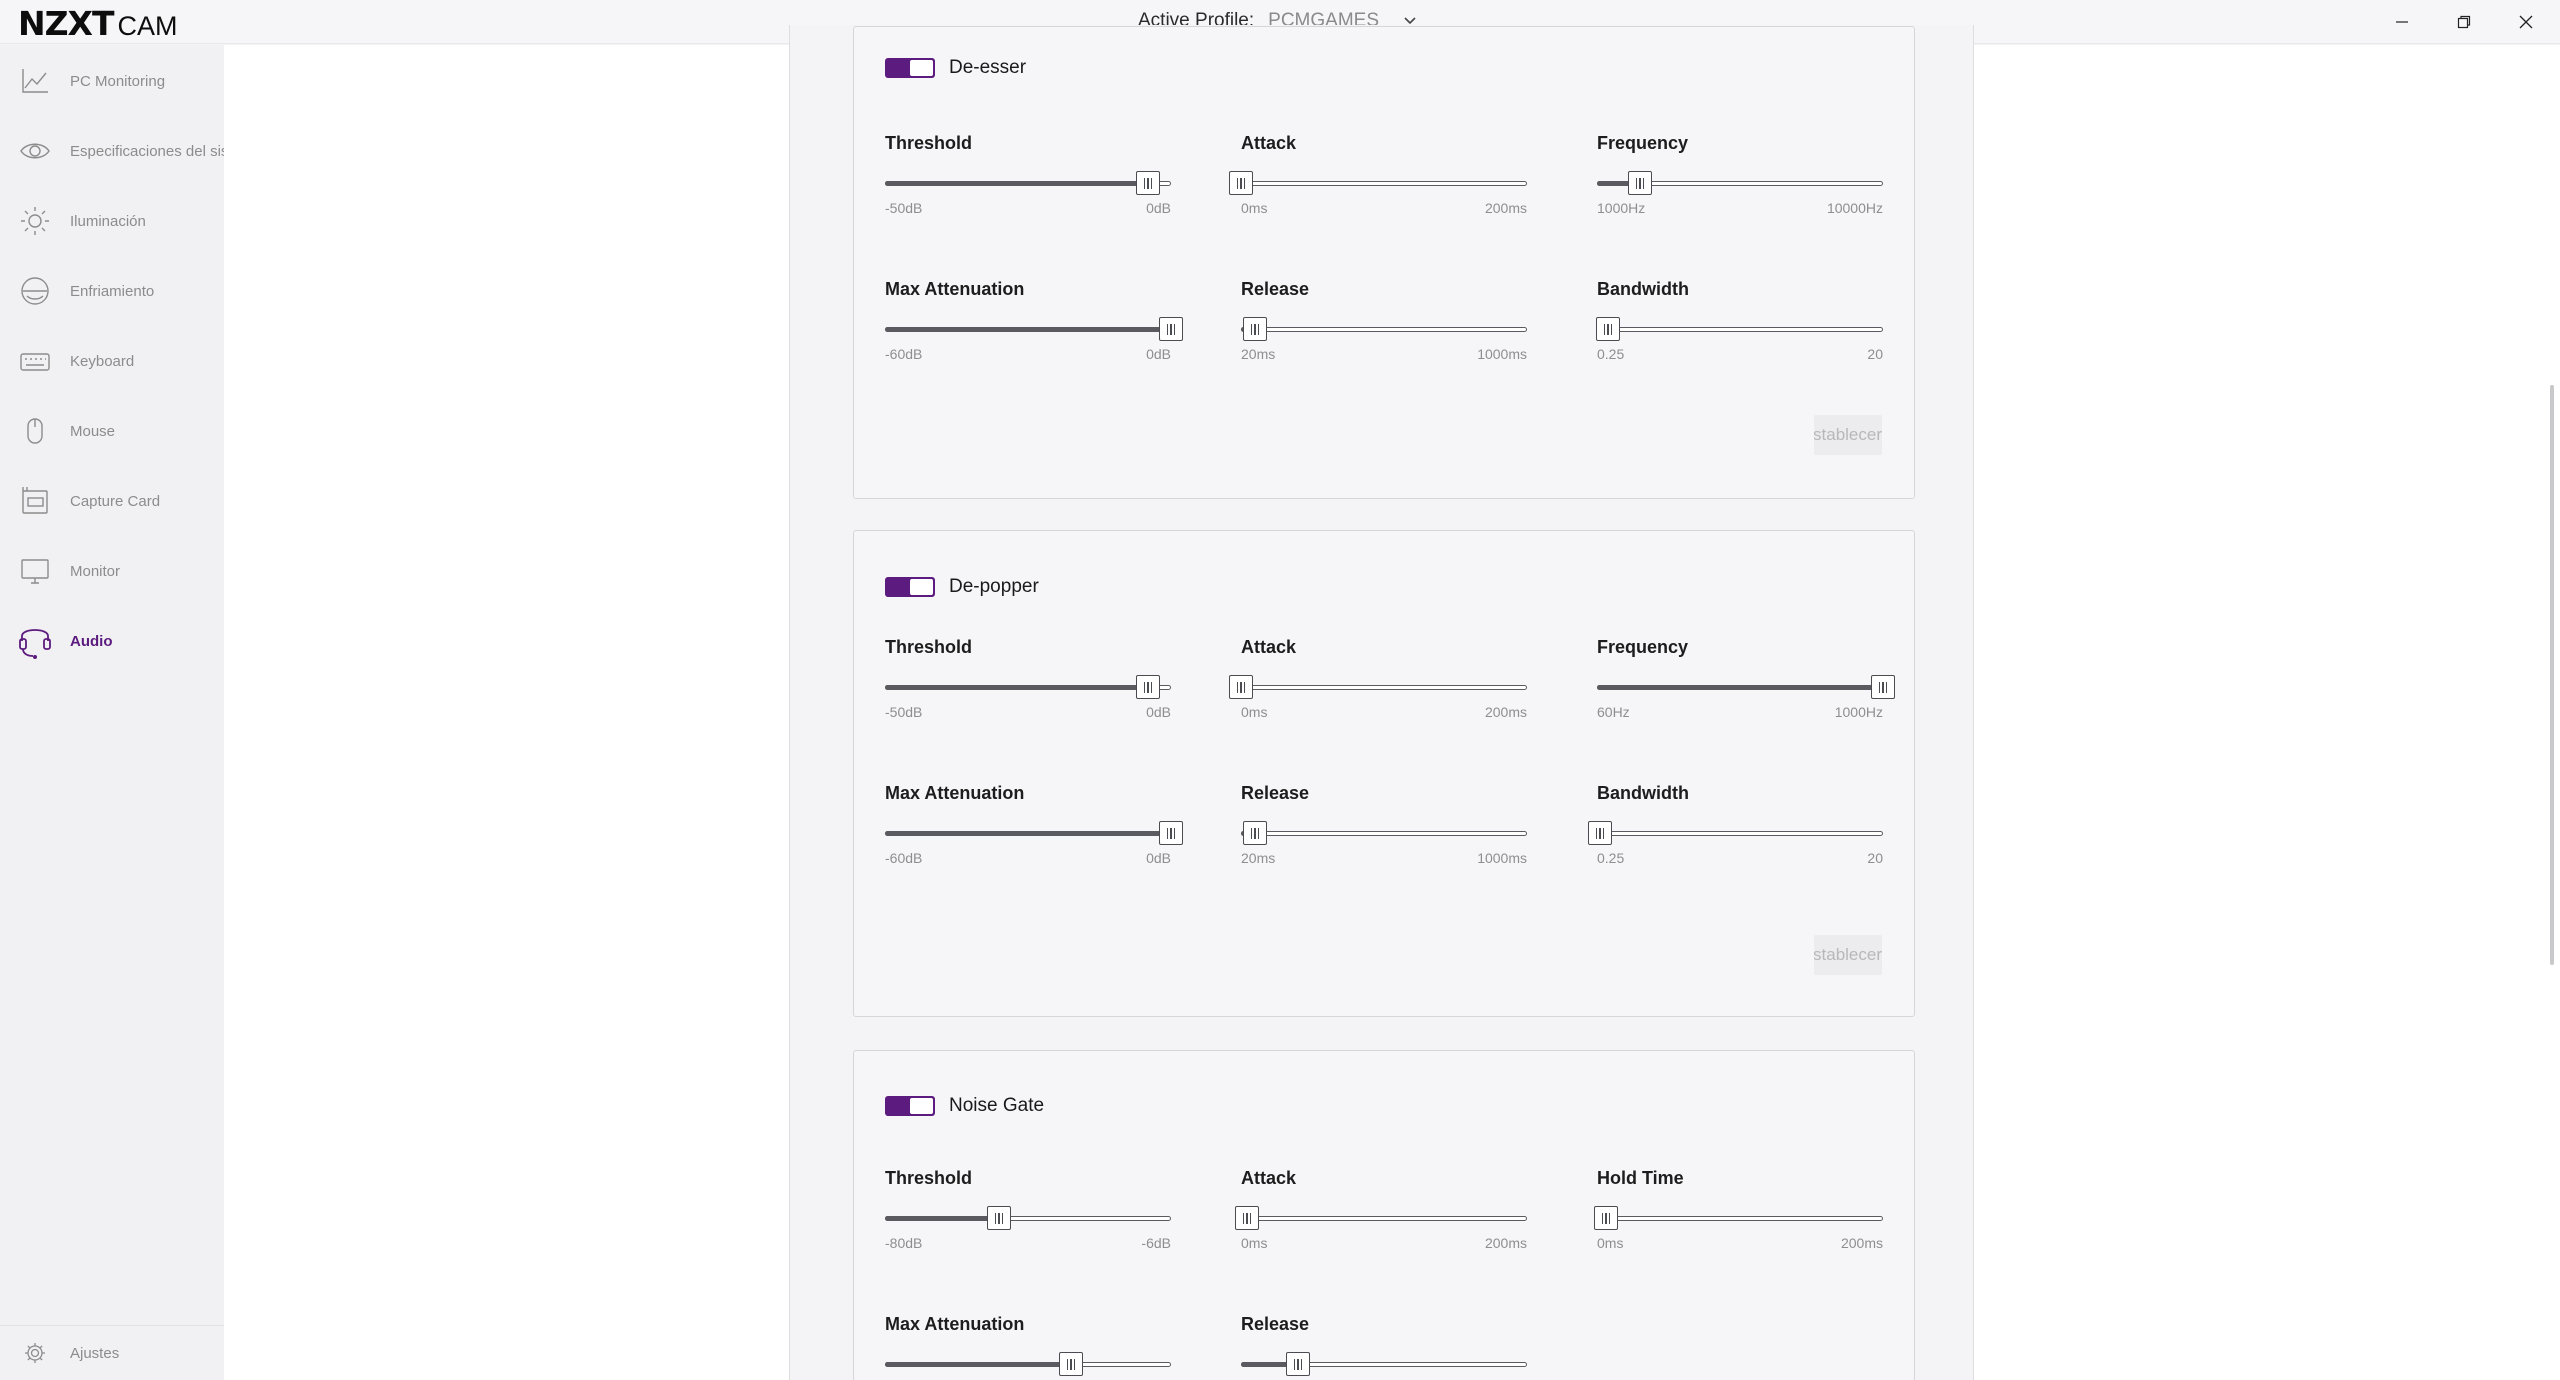  Describe the element at coordinates (112, 291) in the screenshot. I see `sidebar-item-cooling: Enfriamiento` at that location.